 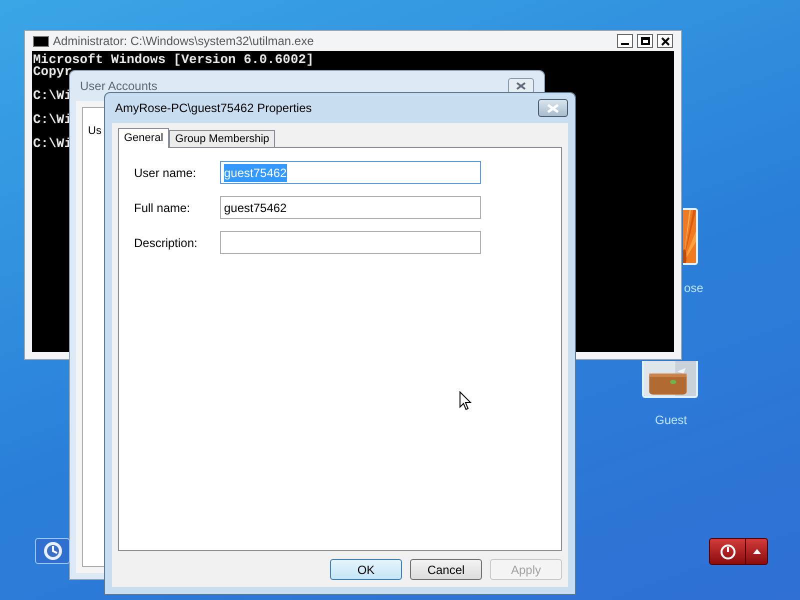 What do you see at coordinates (166, 243) in the screenshot?
I see `field-label: Description:` at bounding box center [166, 243].